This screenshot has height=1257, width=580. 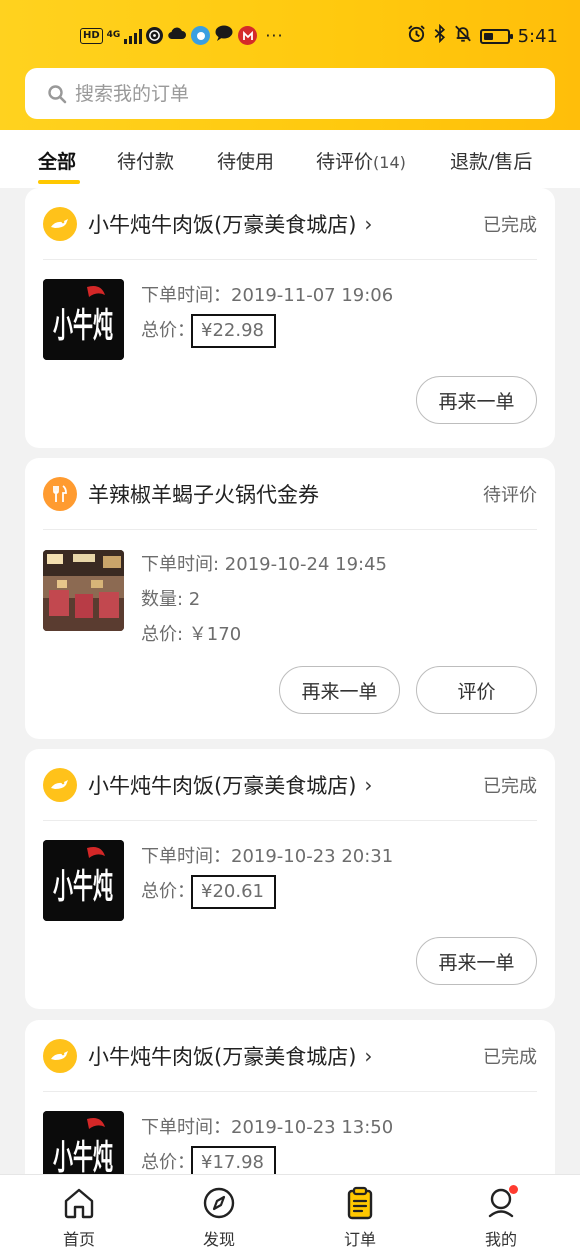 What do you see at coordinates (496, 36) in the screenshot?
I see `battery-icon` at bounding box center [496, 36].